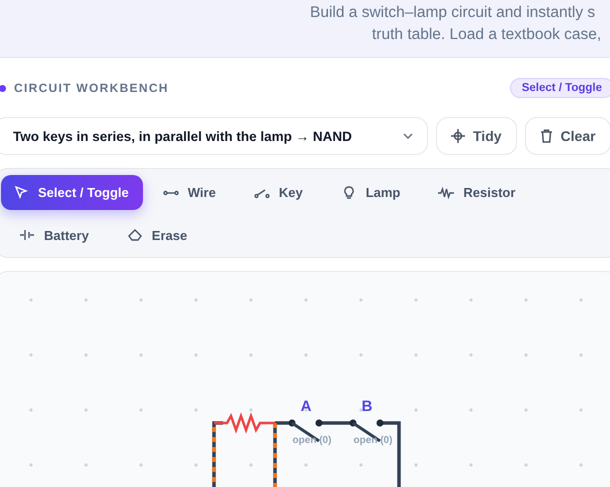 The height and width of the screenshot is (487, 610). I want to click on section-title: CIRCUIT WORKBENCH, so click(91, 88).